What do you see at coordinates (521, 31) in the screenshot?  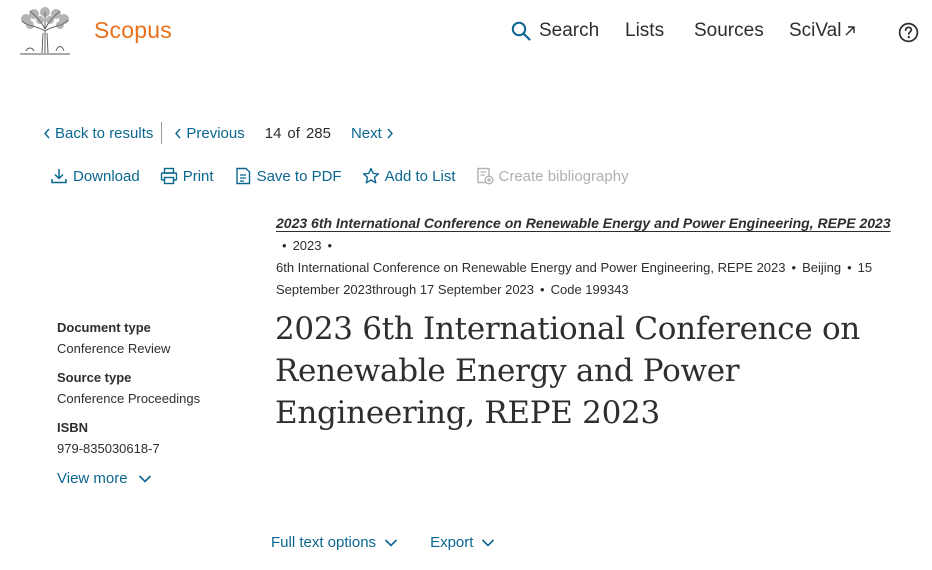 I see `search-icon` at bounding box center [521, 31].